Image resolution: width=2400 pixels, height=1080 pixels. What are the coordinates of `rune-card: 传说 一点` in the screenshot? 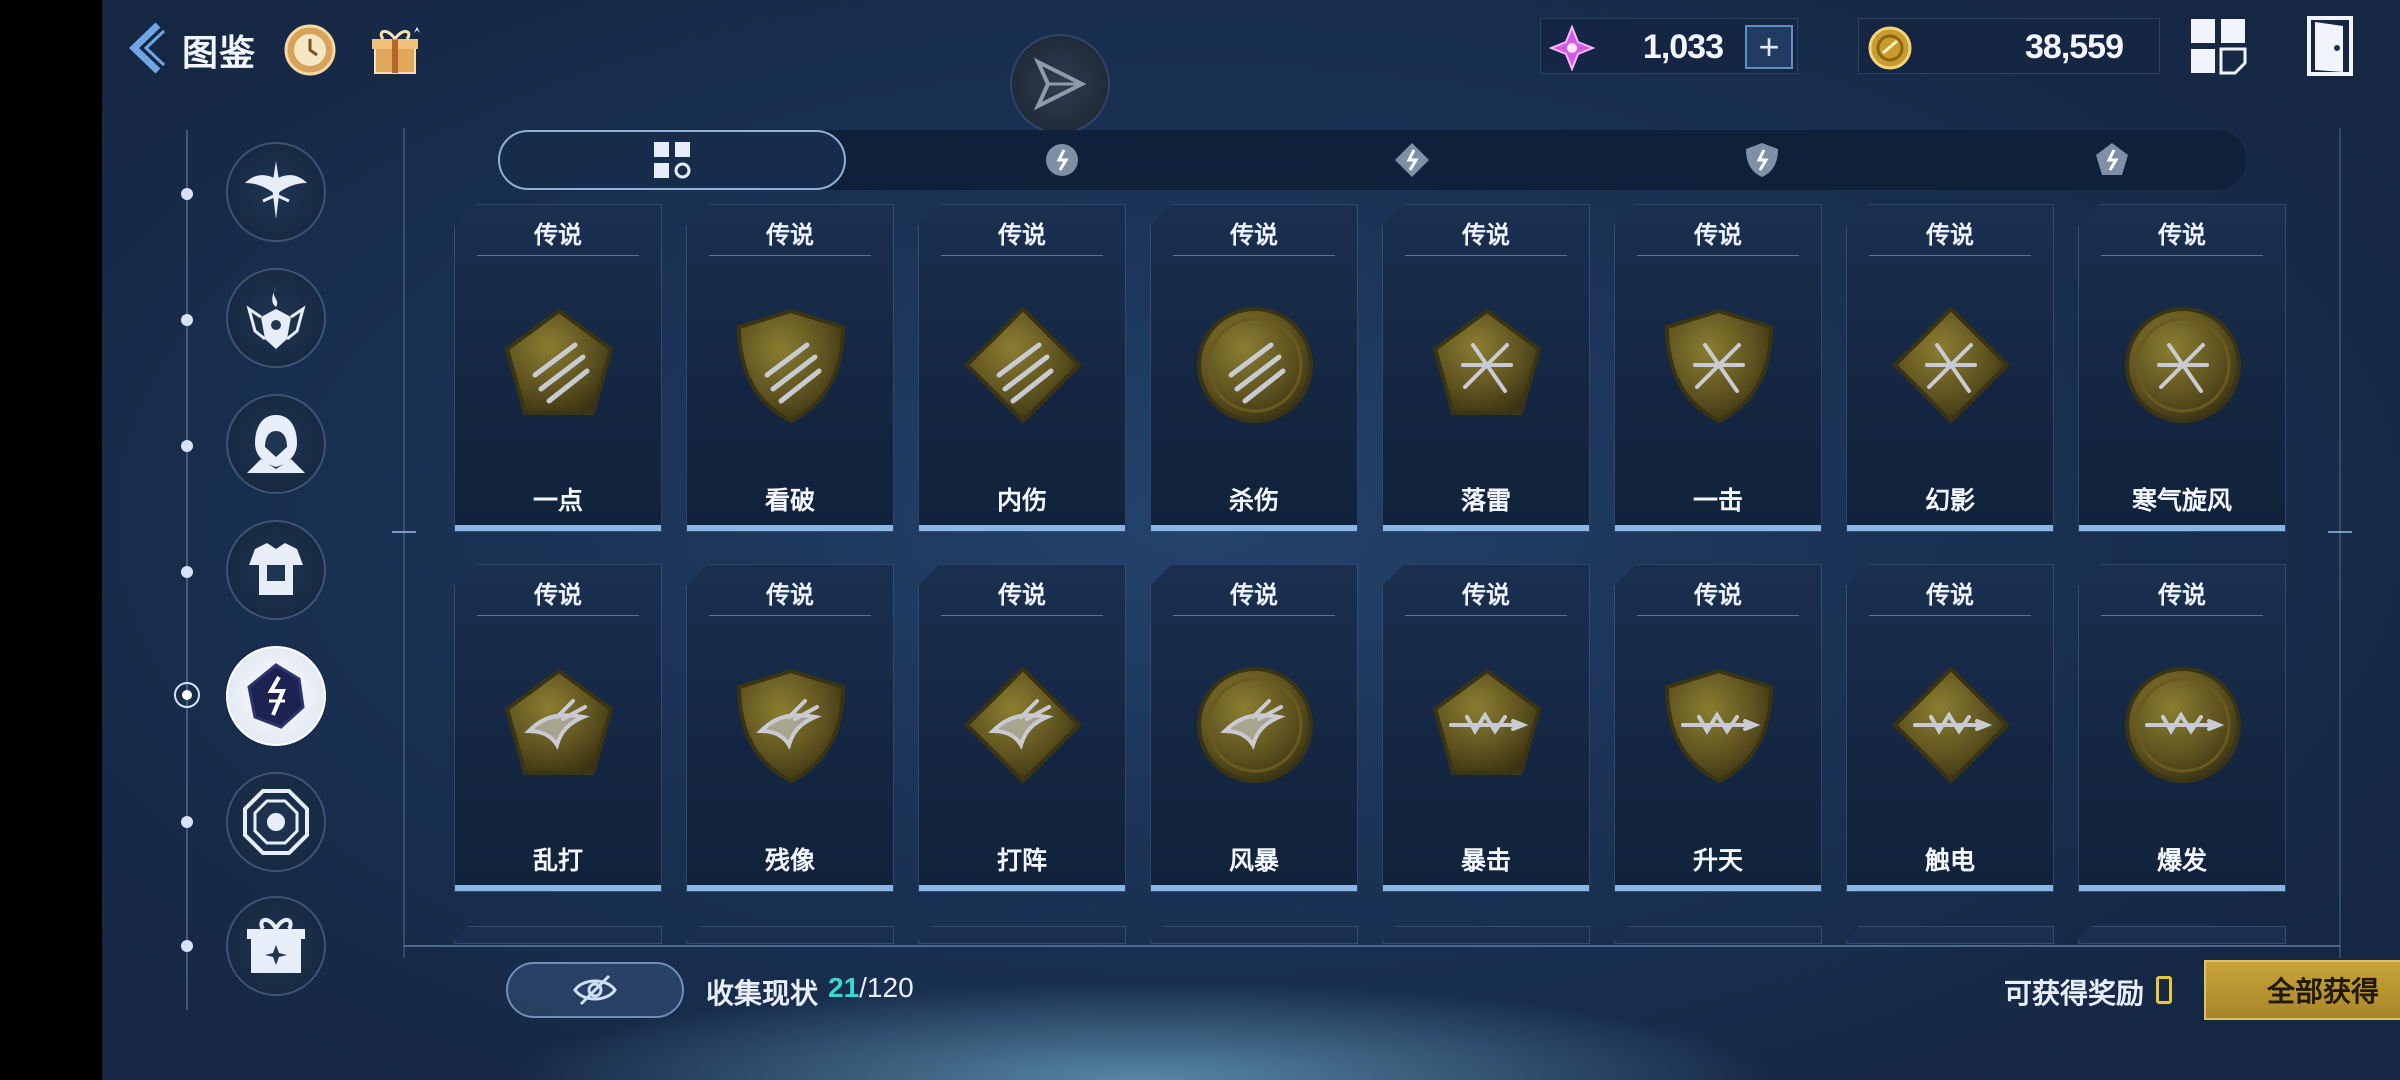 It's located at (558, 368).